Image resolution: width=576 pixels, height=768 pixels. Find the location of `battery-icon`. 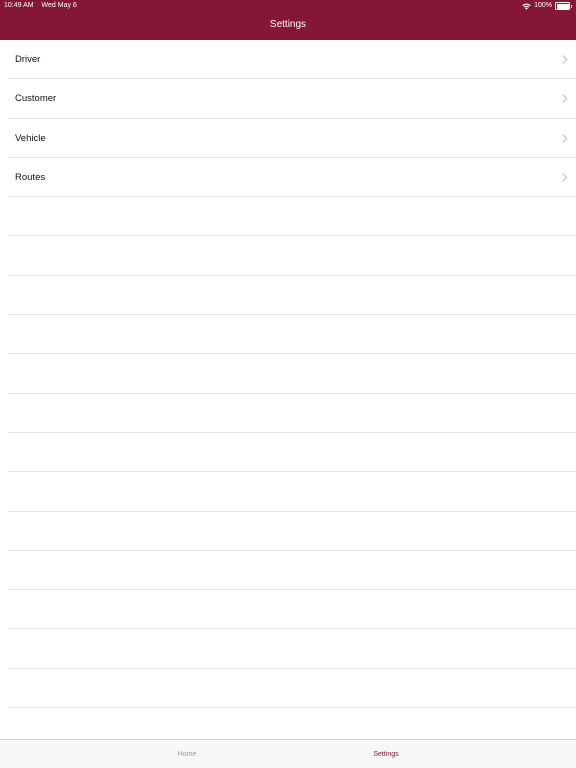

battery-icon is located at coordinates (563, 6).